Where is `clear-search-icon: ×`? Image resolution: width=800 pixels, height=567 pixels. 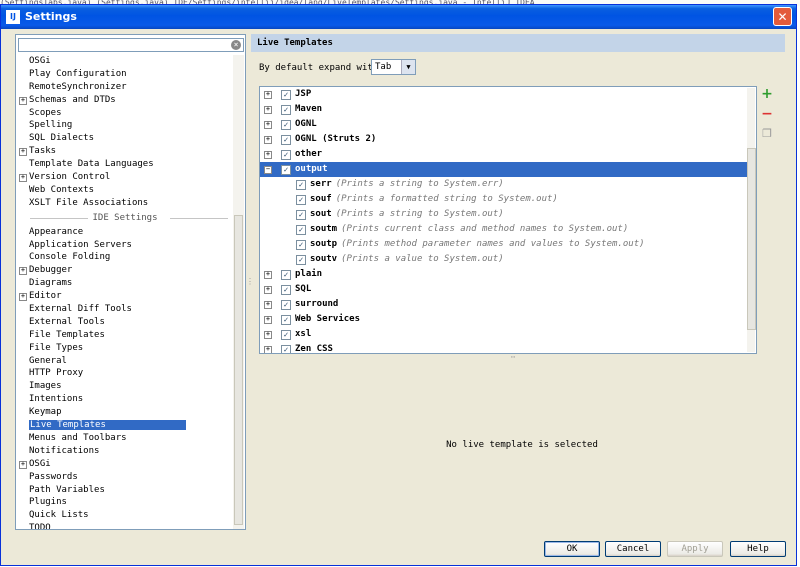 clear-search-icon: × is located at coordinates (236, 45).